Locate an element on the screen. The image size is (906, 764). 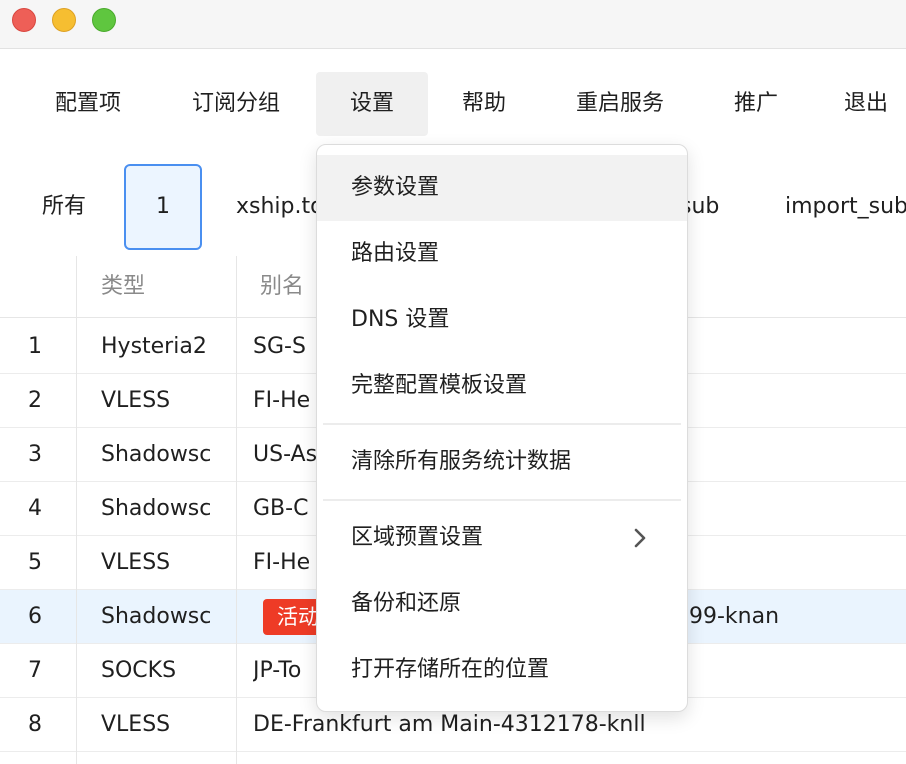
group-tab-import-sub: import_sub is located at coordinates (845, 207).